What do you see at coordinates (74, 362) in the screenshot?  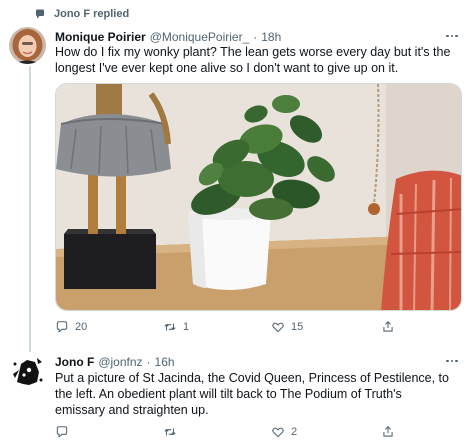 I see `author-name: Jono F` at bounding box center [74, 362].